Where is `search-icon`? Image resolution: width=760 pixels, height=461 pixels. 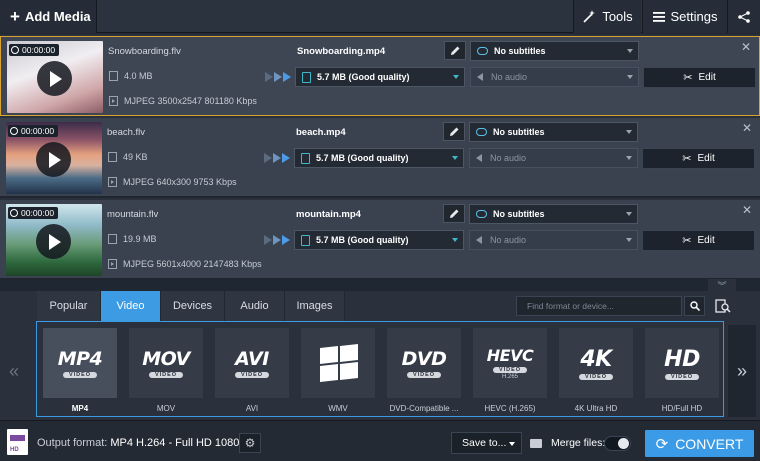
search-icon is located at coordinates (694, 306).